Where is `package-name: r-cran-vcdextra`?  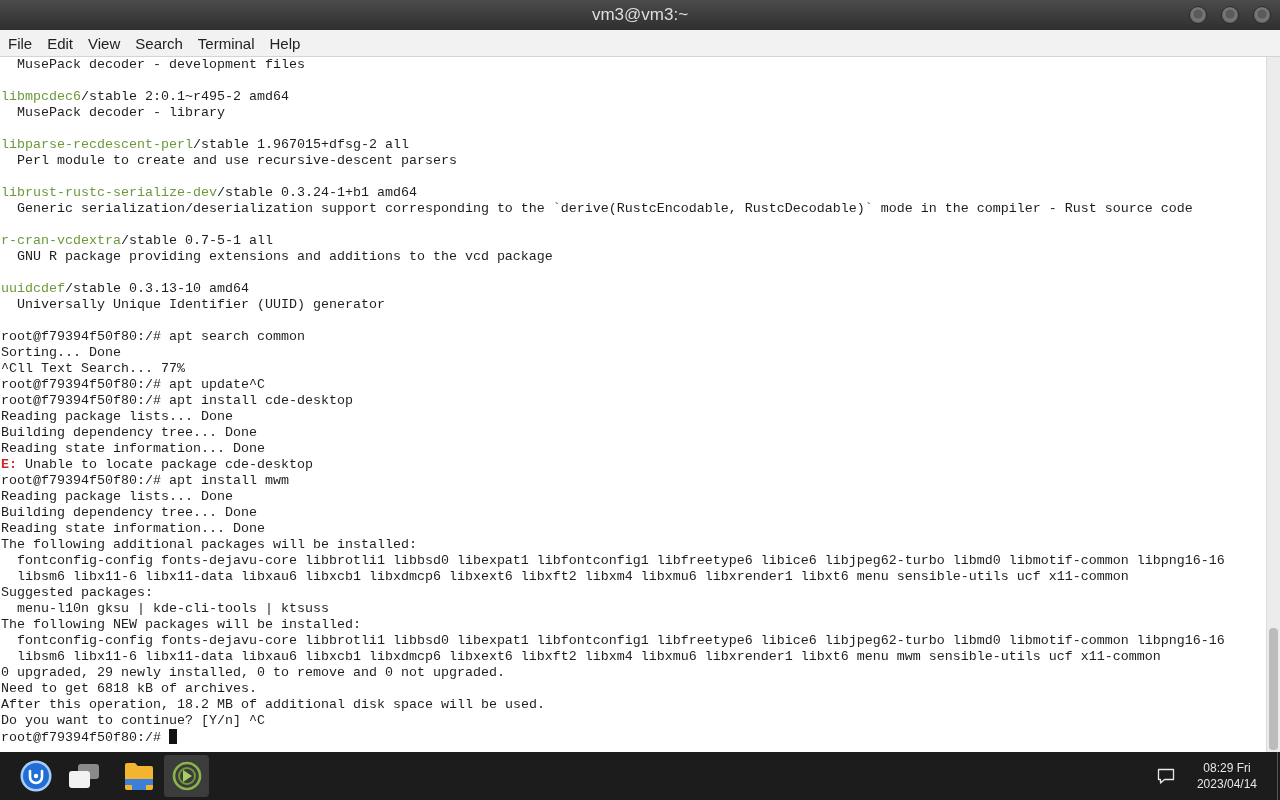 package-name: r-cran-vcdextra is located at coordinates (61, 240).